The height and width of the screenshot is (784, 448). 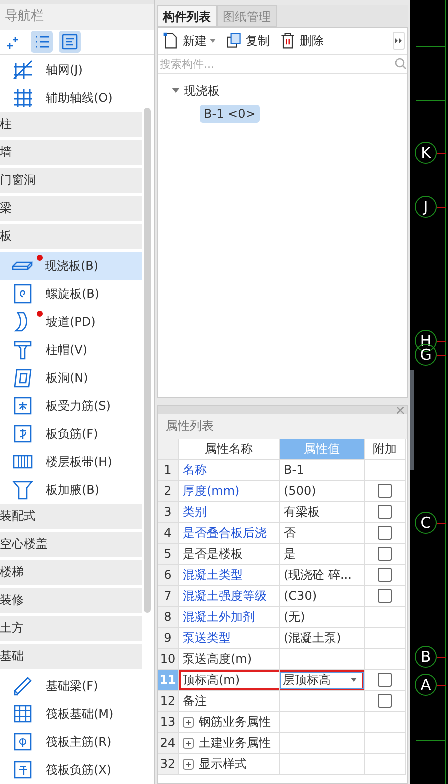 What do you see at coordinates (168, 575) in the screenshot?
I see `row-number: 6` at bounding box center [168, 575].